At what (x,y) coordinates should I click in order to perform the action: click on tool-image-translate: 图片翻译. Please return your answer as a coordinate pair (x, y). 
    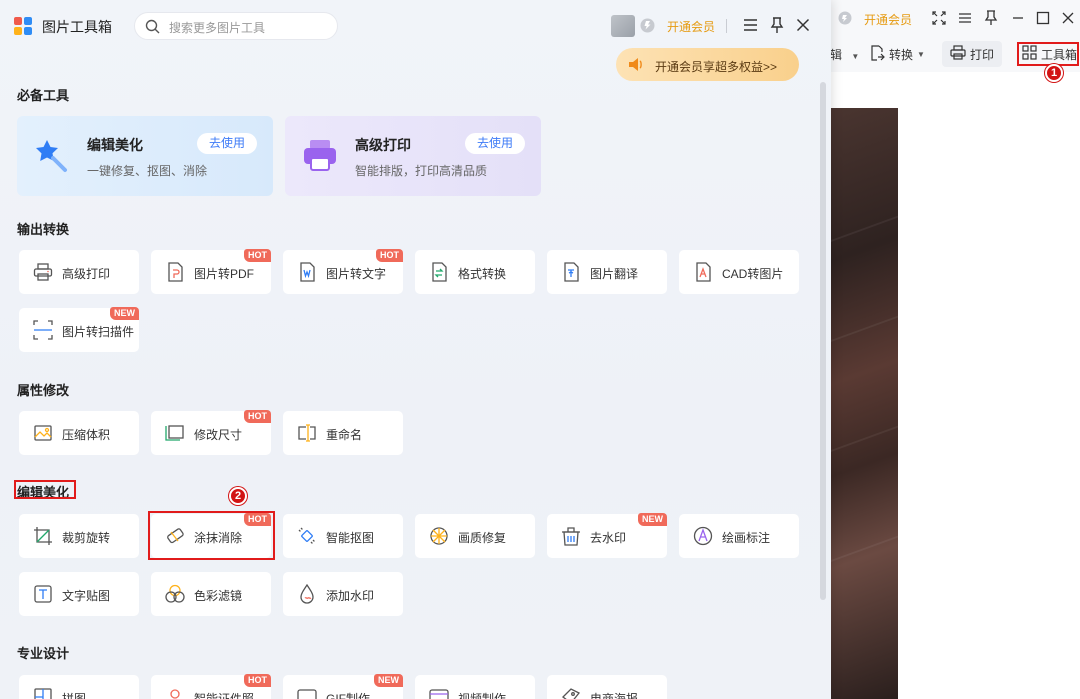
    Looking at the image, I should click on (607, 272).